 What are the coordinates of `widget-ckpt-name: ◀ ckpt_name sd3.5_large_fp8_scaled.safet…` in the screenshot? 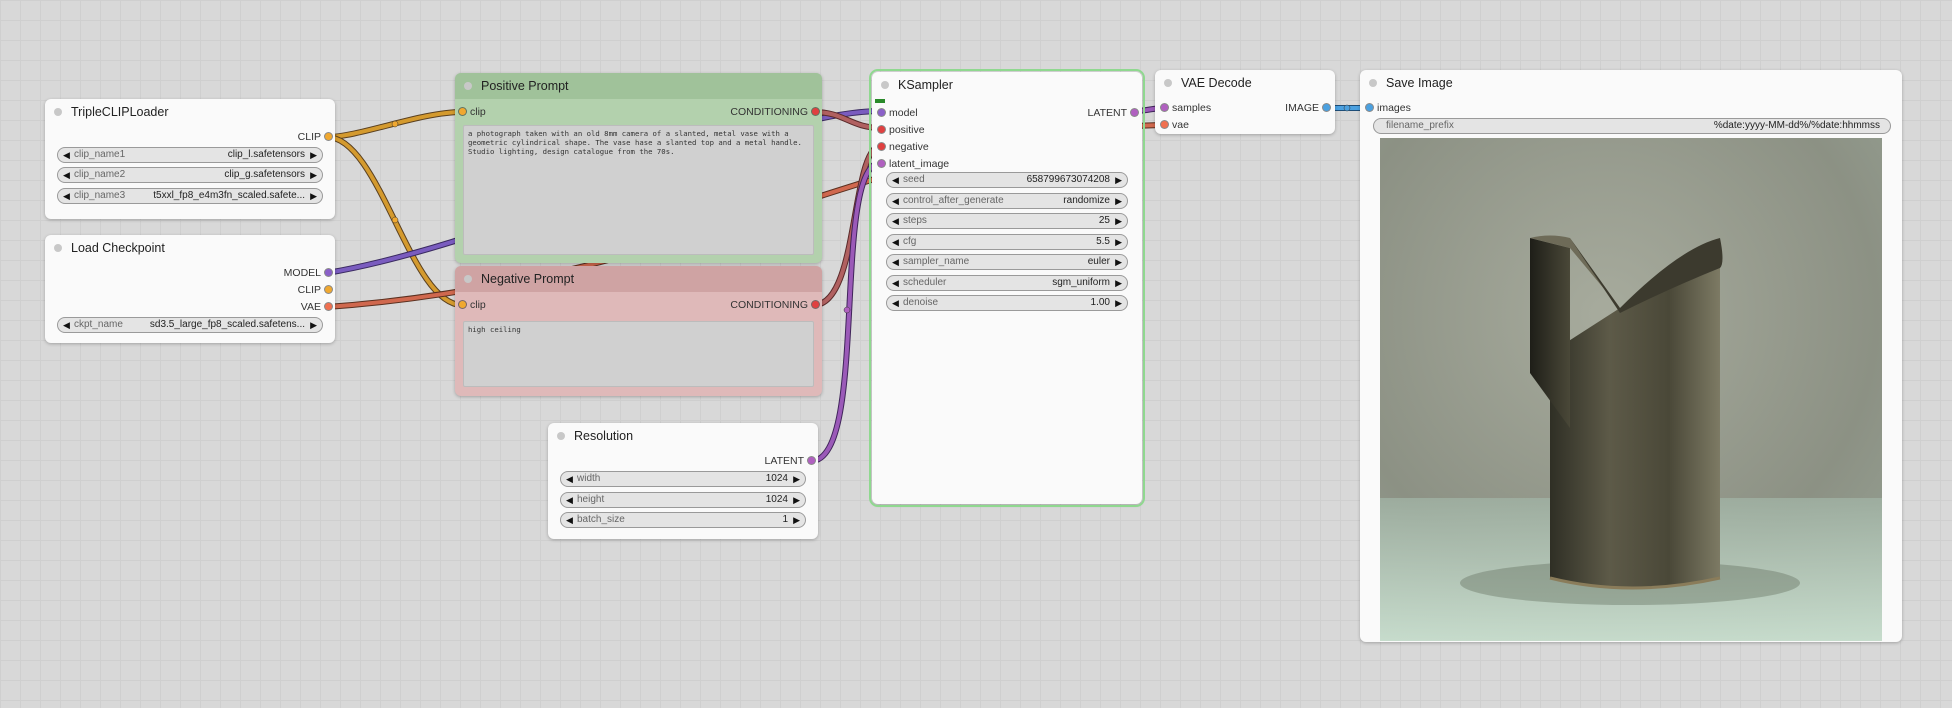 It's located at (190, 325).